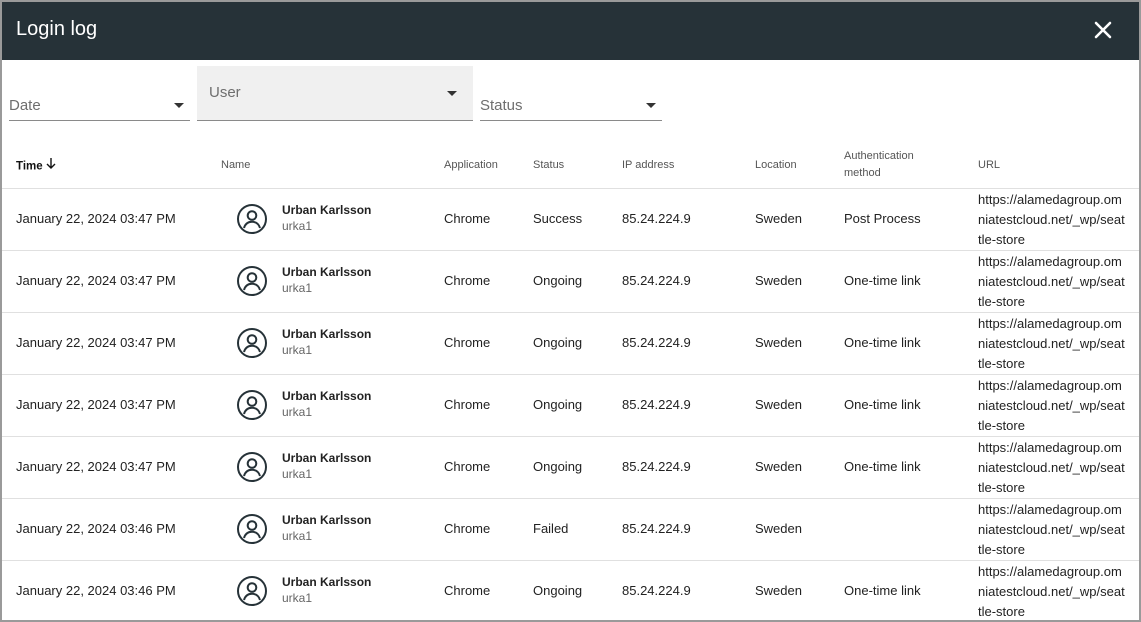 Image resolution: width=1141 pixels, height=622 pixels. What do you see at coordinates (235, 165) in the screenshot?
I see `column-header-name: Name` at bounding box center [235, 165].